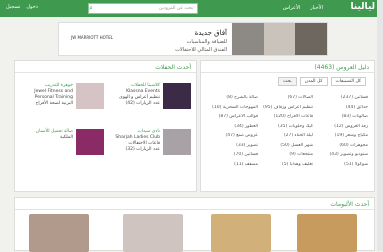 This screenshot has width=383, height=252. I want to click on register-link: تسجيل, so click(13, 7).